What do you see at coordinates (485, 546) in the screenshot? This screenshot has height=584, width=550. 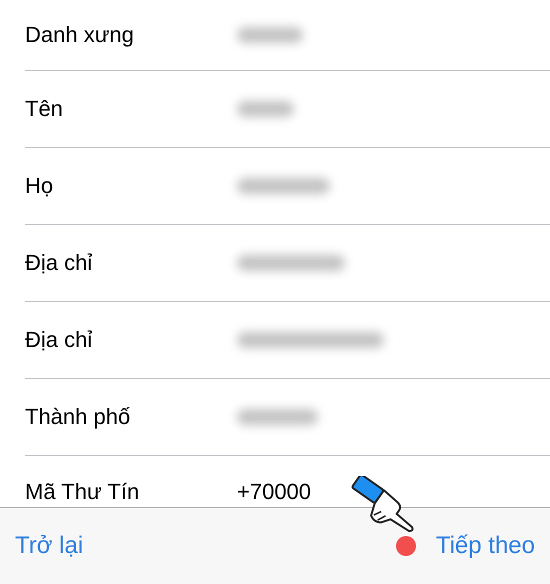 I see `next-link: Tiếp theo` at bounding box center [485, 546].